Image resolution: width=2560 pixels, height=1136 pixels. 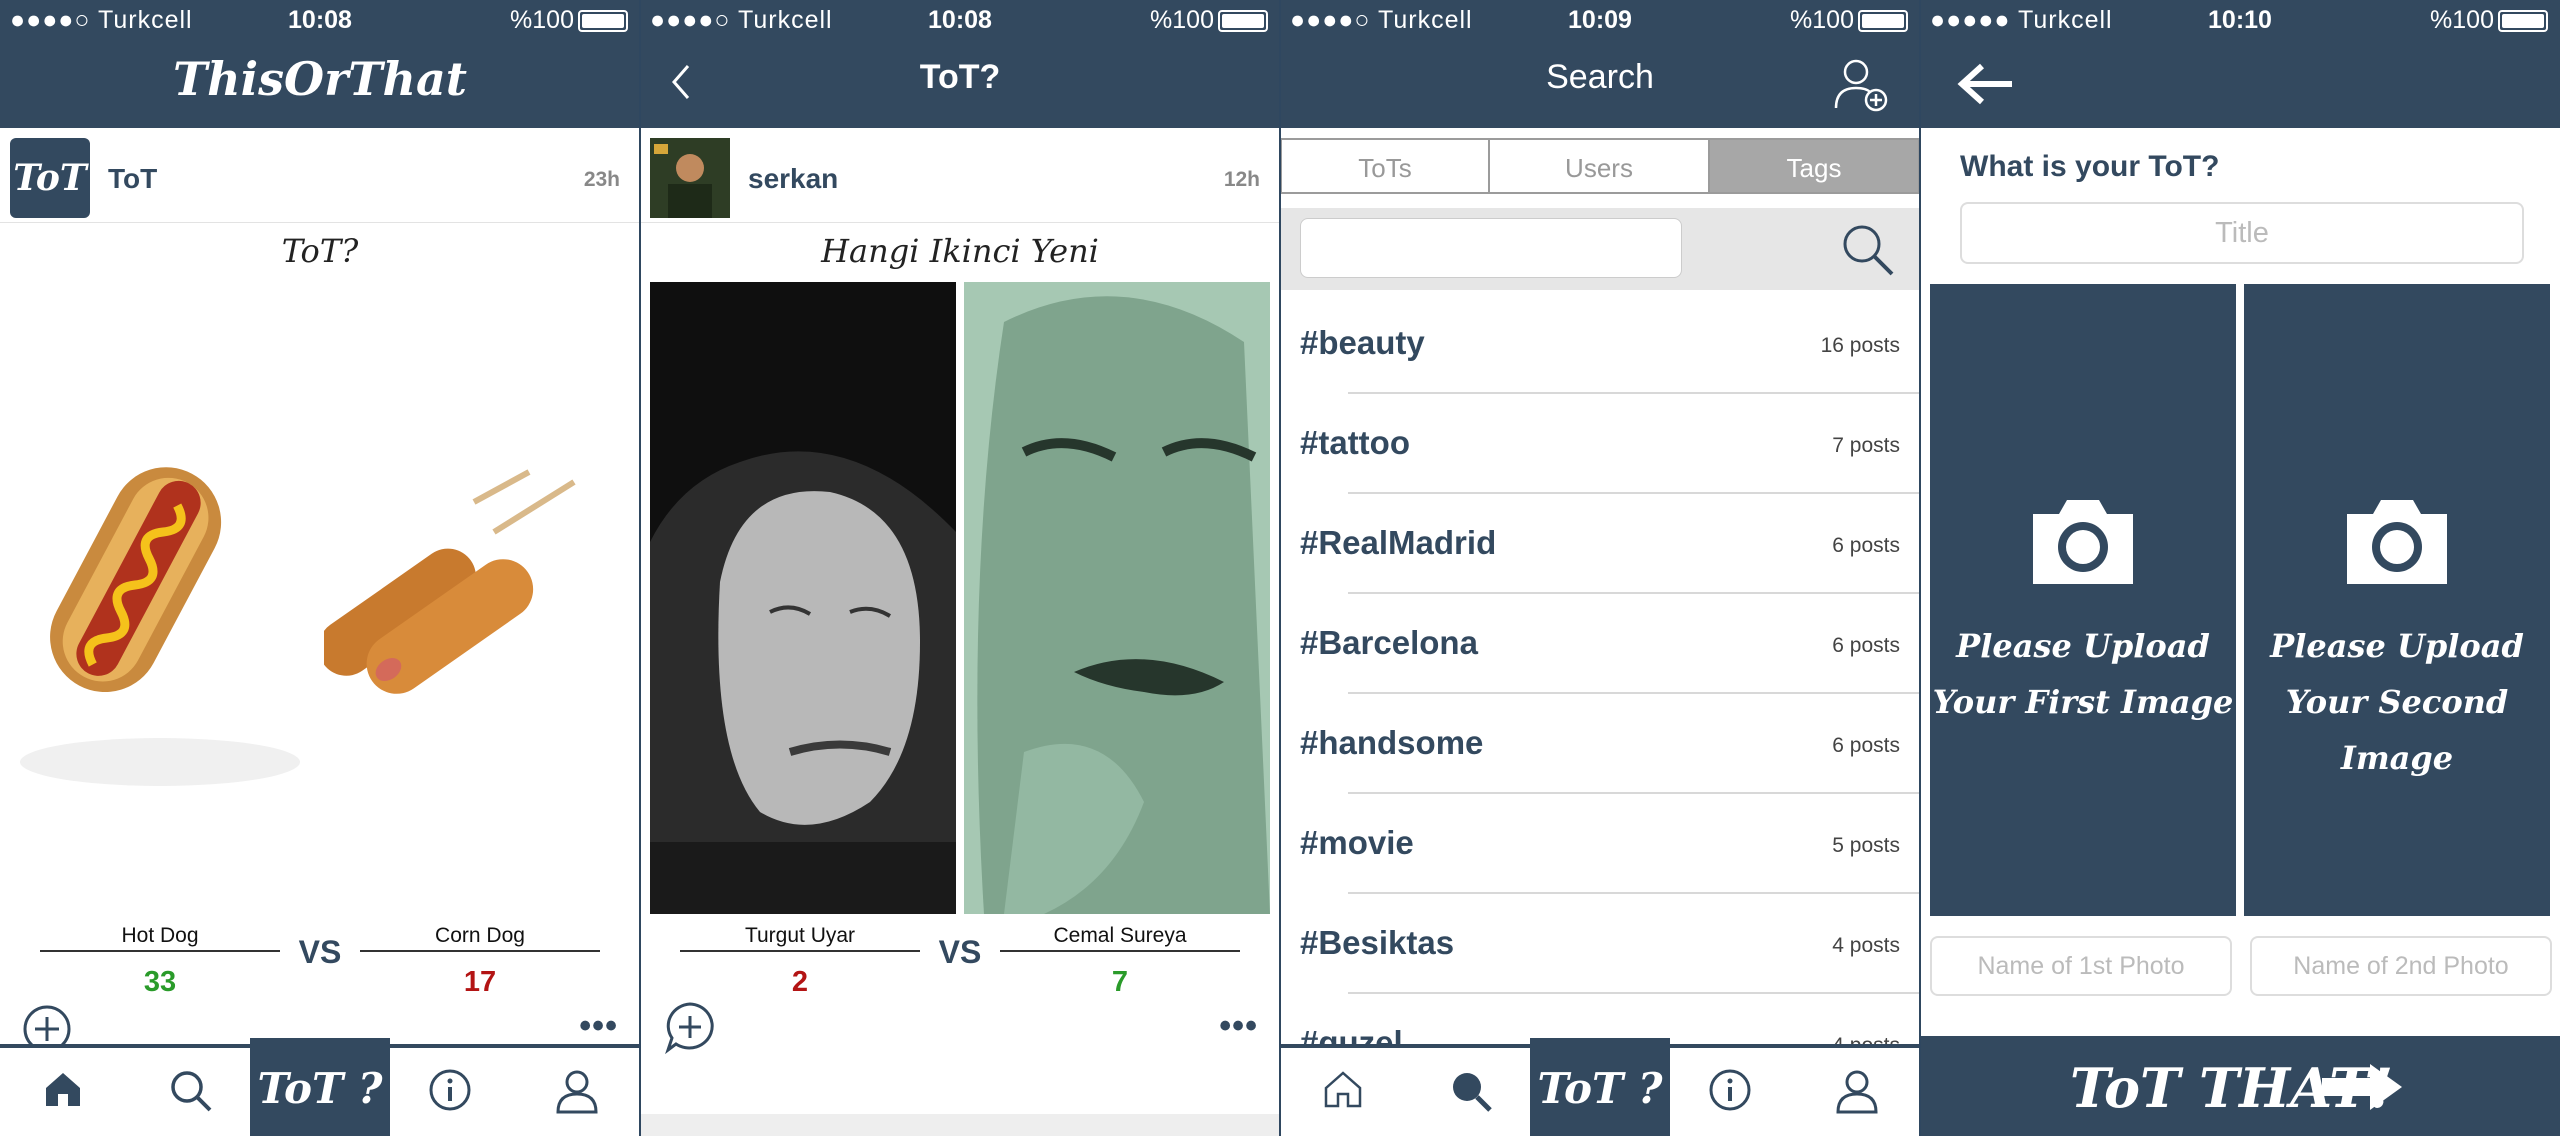 I want to click on choice-right-label: Corn Dog, so click(x=480, y=935).